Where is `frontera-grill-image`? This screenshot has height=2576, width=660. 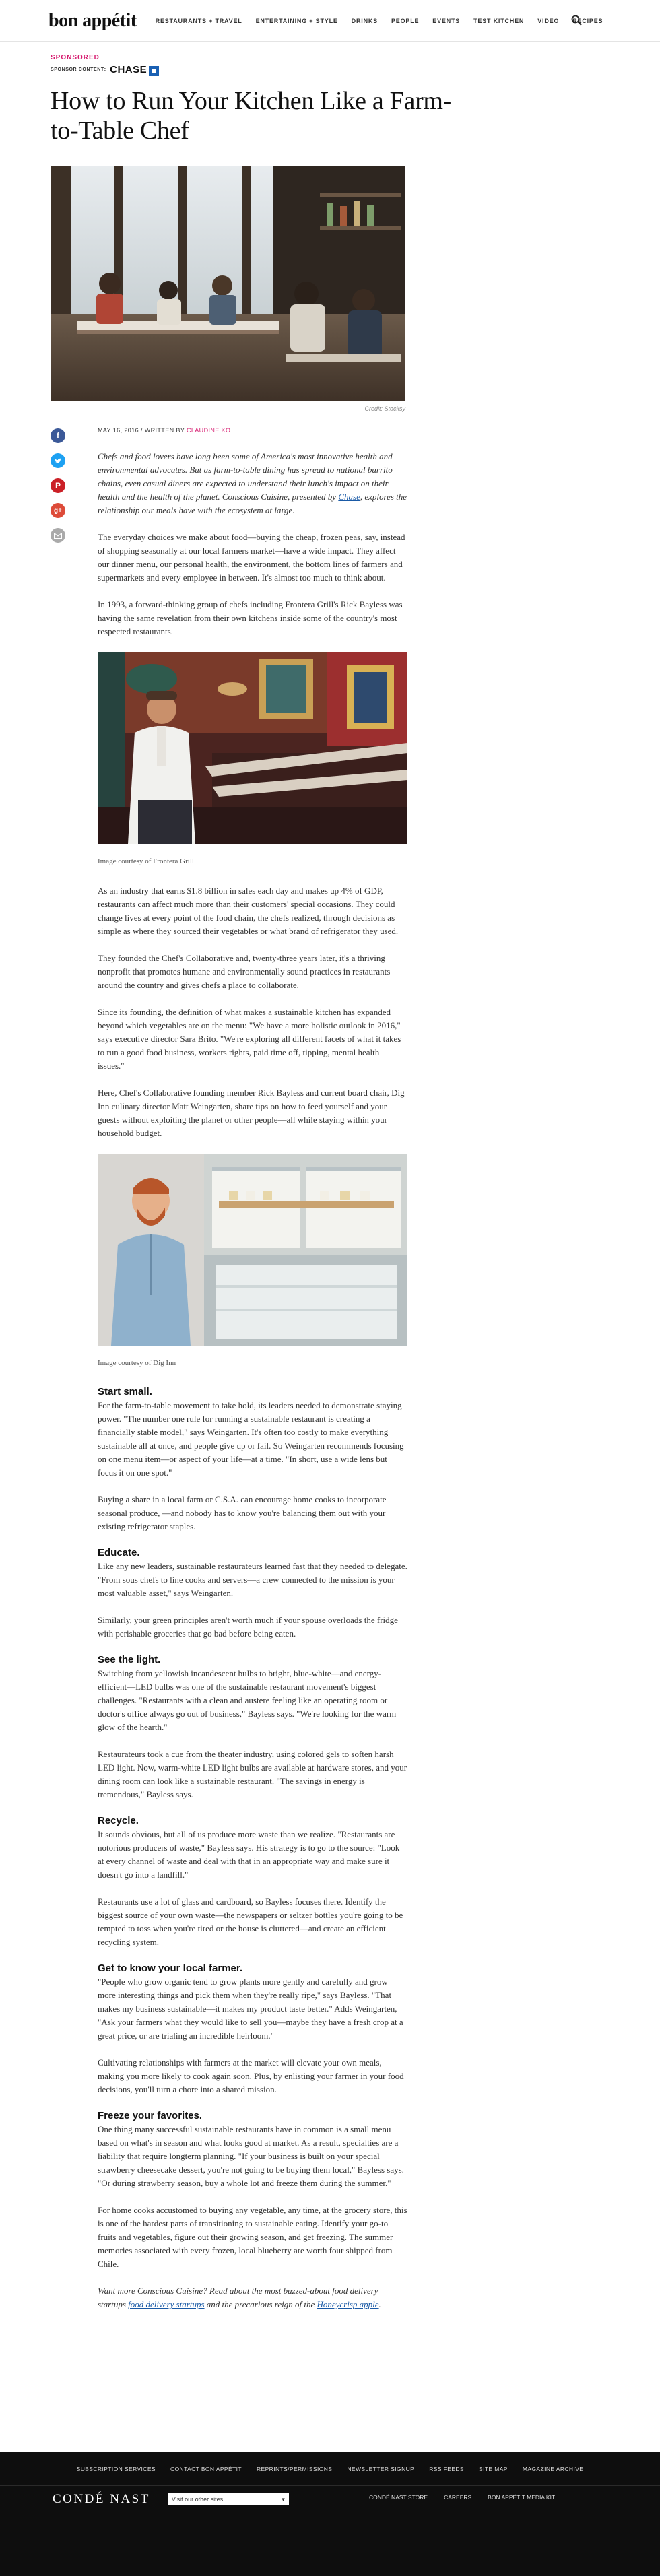
frontera-grill-image is located at coordinates (252, 748).